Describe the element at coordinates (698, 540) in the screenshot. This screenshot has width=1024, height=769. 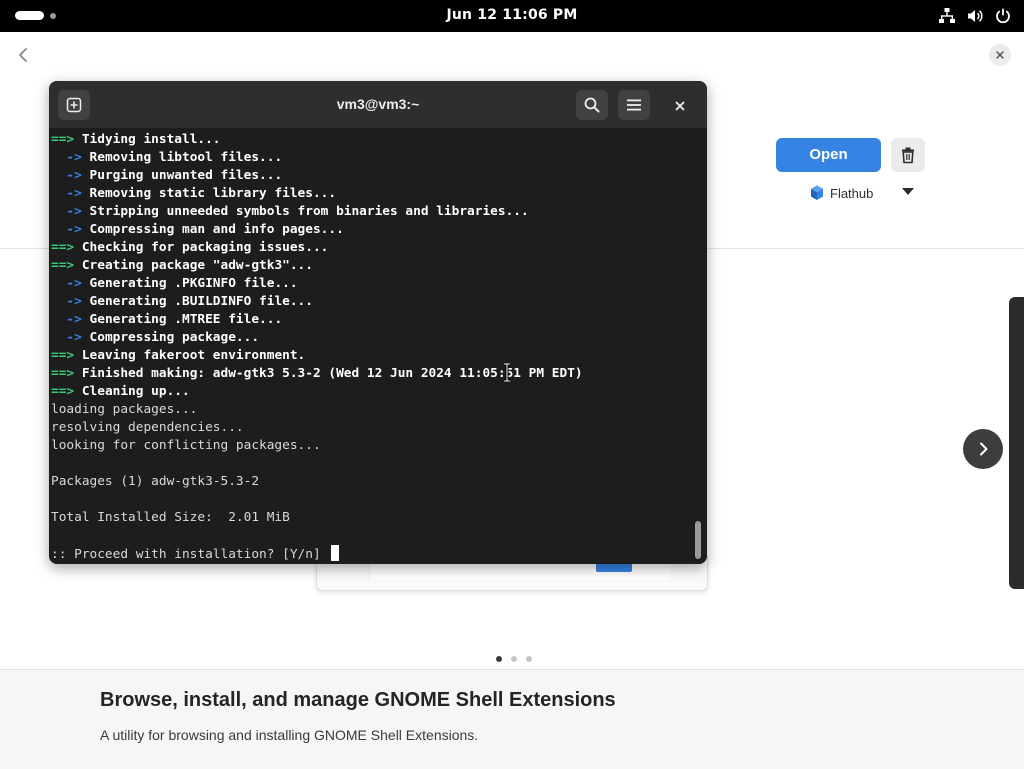
I see `terminal-scrollbar` at that location.